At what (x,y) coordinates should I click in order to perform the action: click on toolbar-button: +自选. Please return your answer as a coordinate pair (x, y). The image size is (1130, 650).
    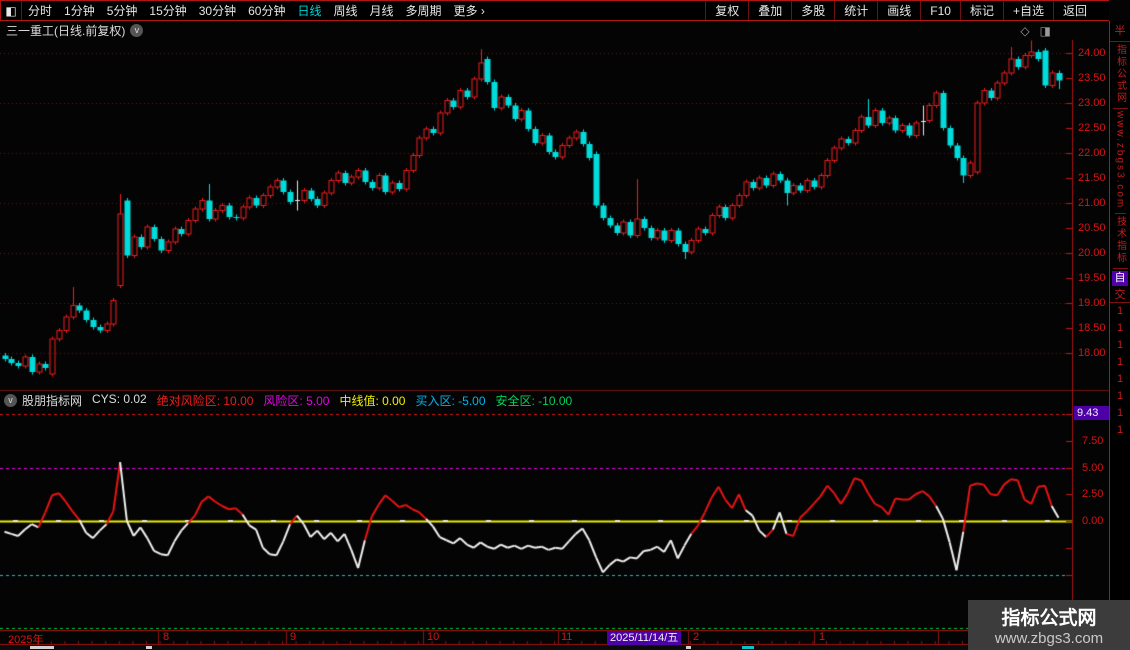
    Looking at the image, I should click on (1027, 10).